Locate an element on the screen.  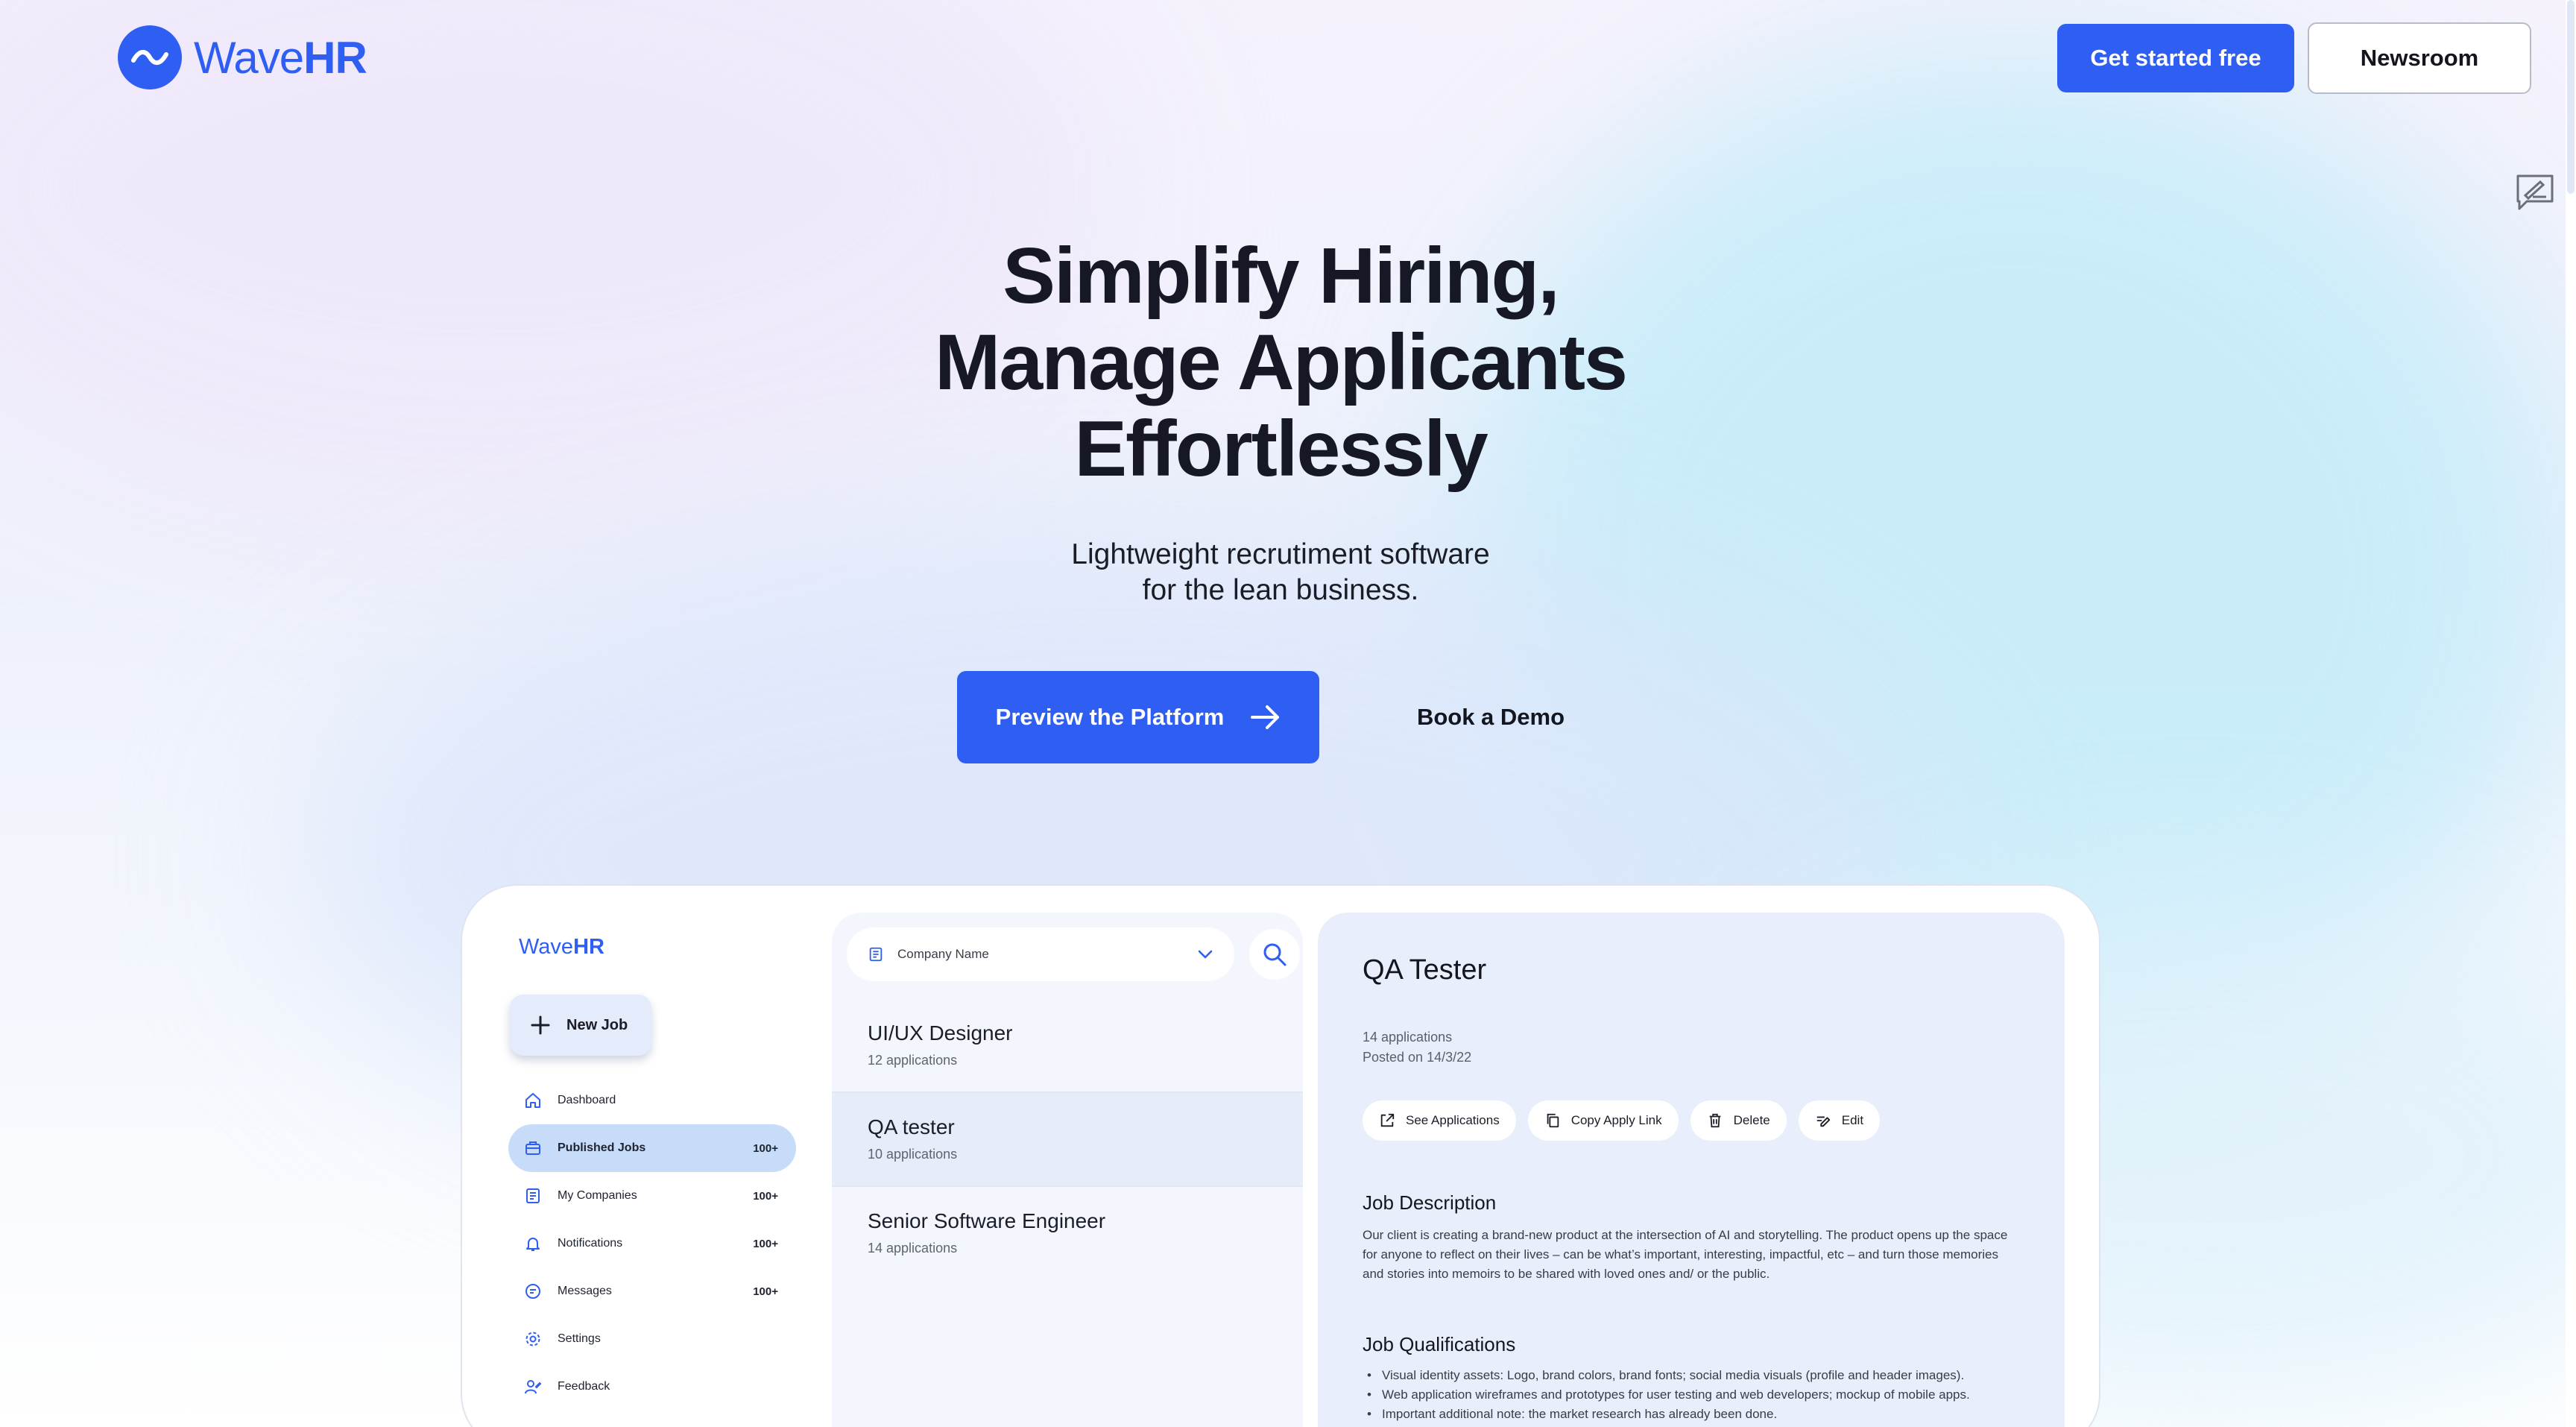
briefcase-icon is located at coordinates (533, 1148).